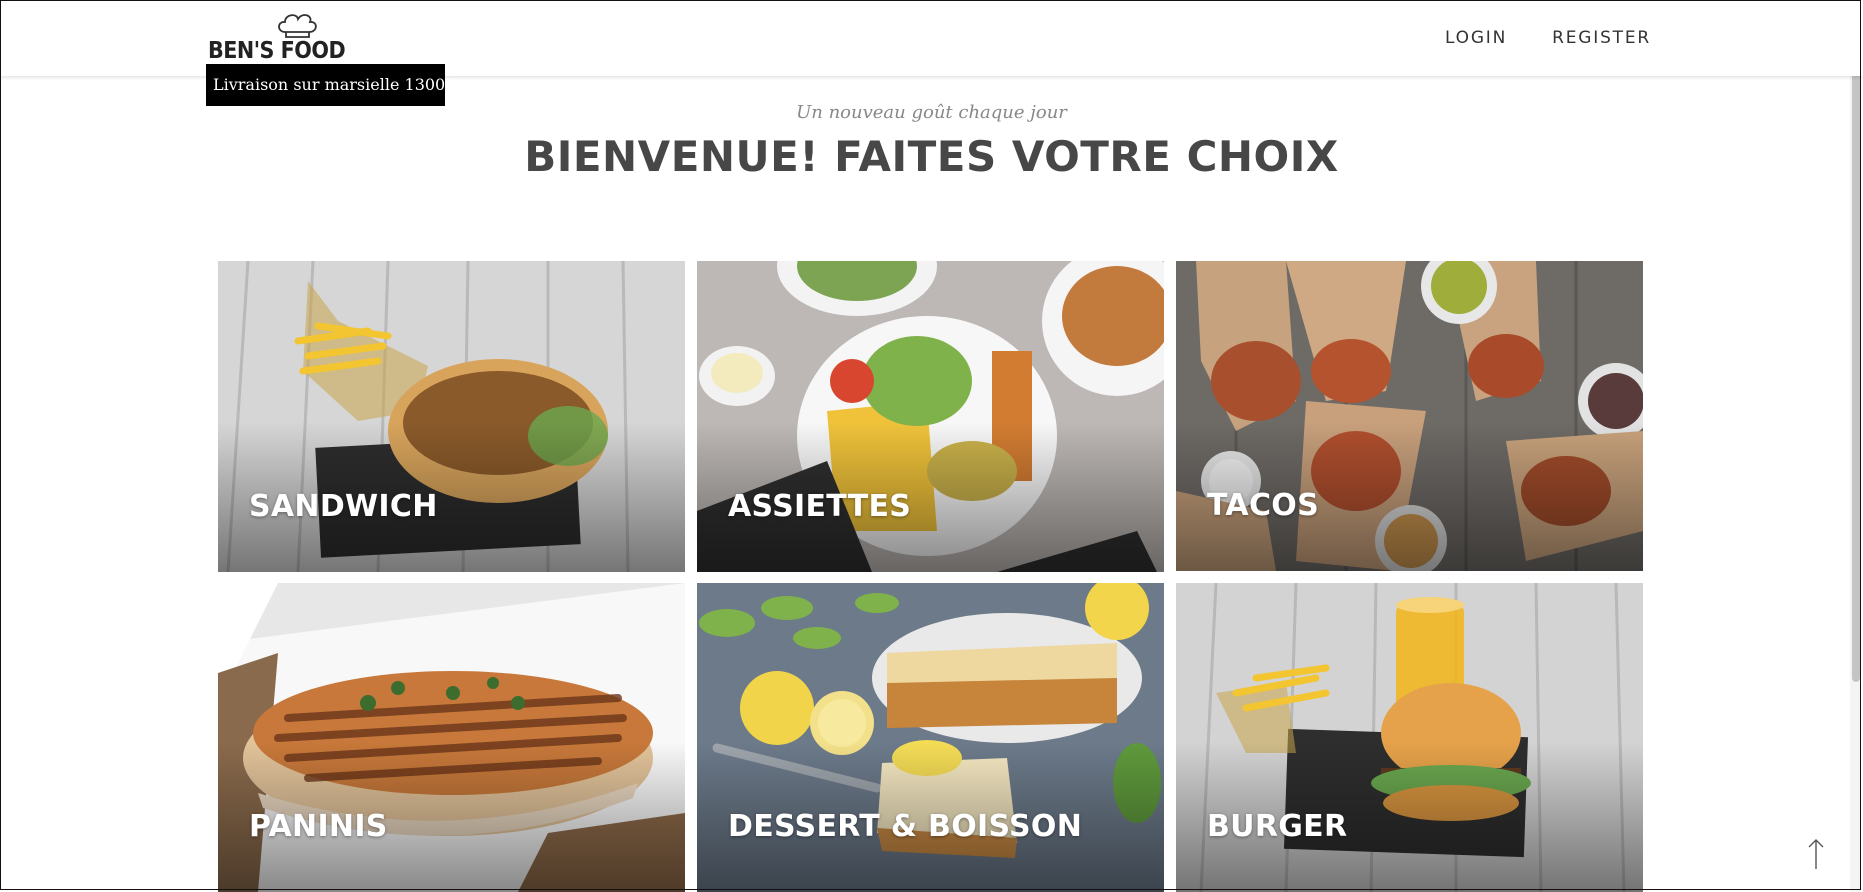  I want to click on brand-logo: BEN'S FOOD, so click(277, 39).